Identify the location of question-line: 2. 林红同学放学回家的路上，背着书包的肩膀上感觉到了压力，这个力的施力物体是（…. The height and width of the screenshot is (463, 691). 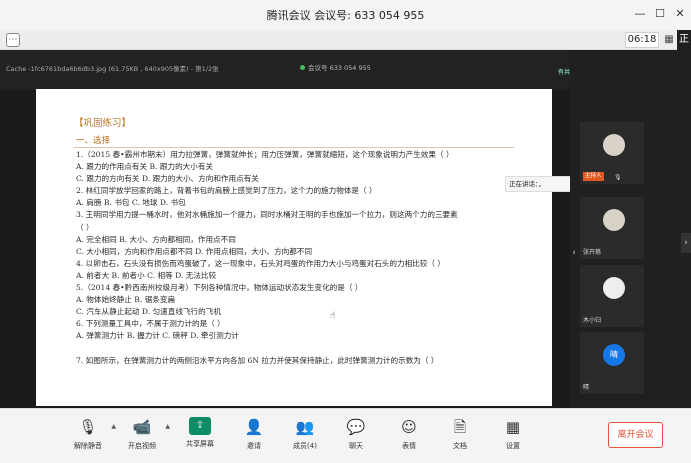
(226, 191).